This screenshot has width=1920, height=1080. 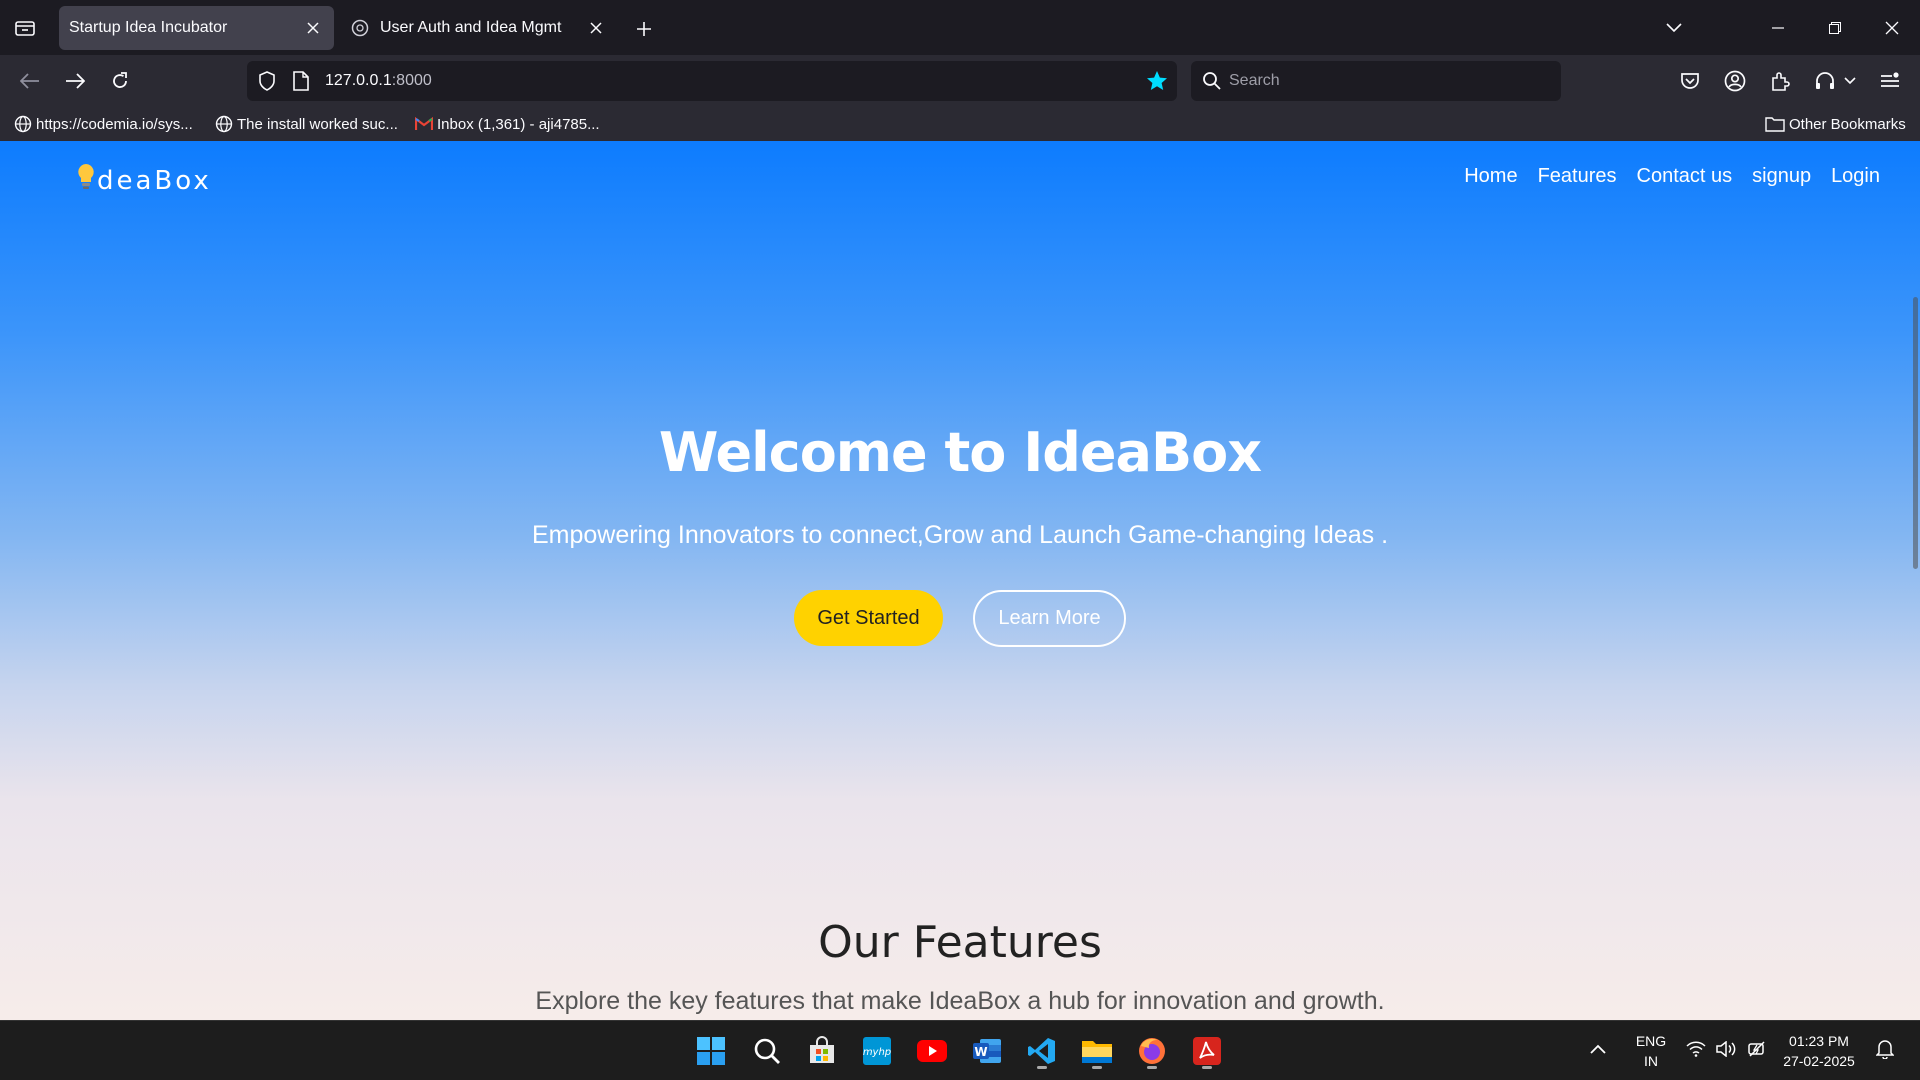 What do you see at coordinates (1819, 1051) in the screenshot?
I see `clock: 01:23 PM 27-02-2025` at bounding box center [1819, 1051].